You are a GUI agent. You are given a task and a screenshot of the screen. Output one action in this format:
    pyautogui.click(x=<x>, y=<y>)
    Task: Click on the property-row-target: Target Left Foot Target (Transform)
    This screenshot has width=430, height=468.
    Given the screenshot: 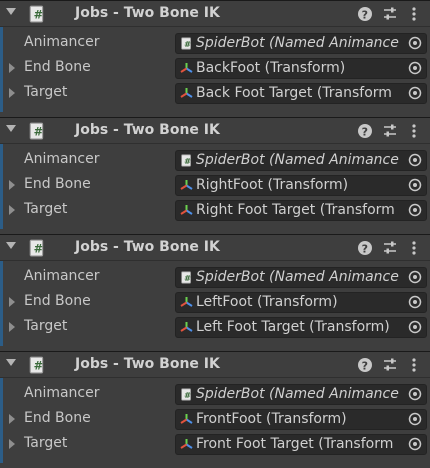 What is the action you would take?
    pyautogui.click(x=215, y=327)
    